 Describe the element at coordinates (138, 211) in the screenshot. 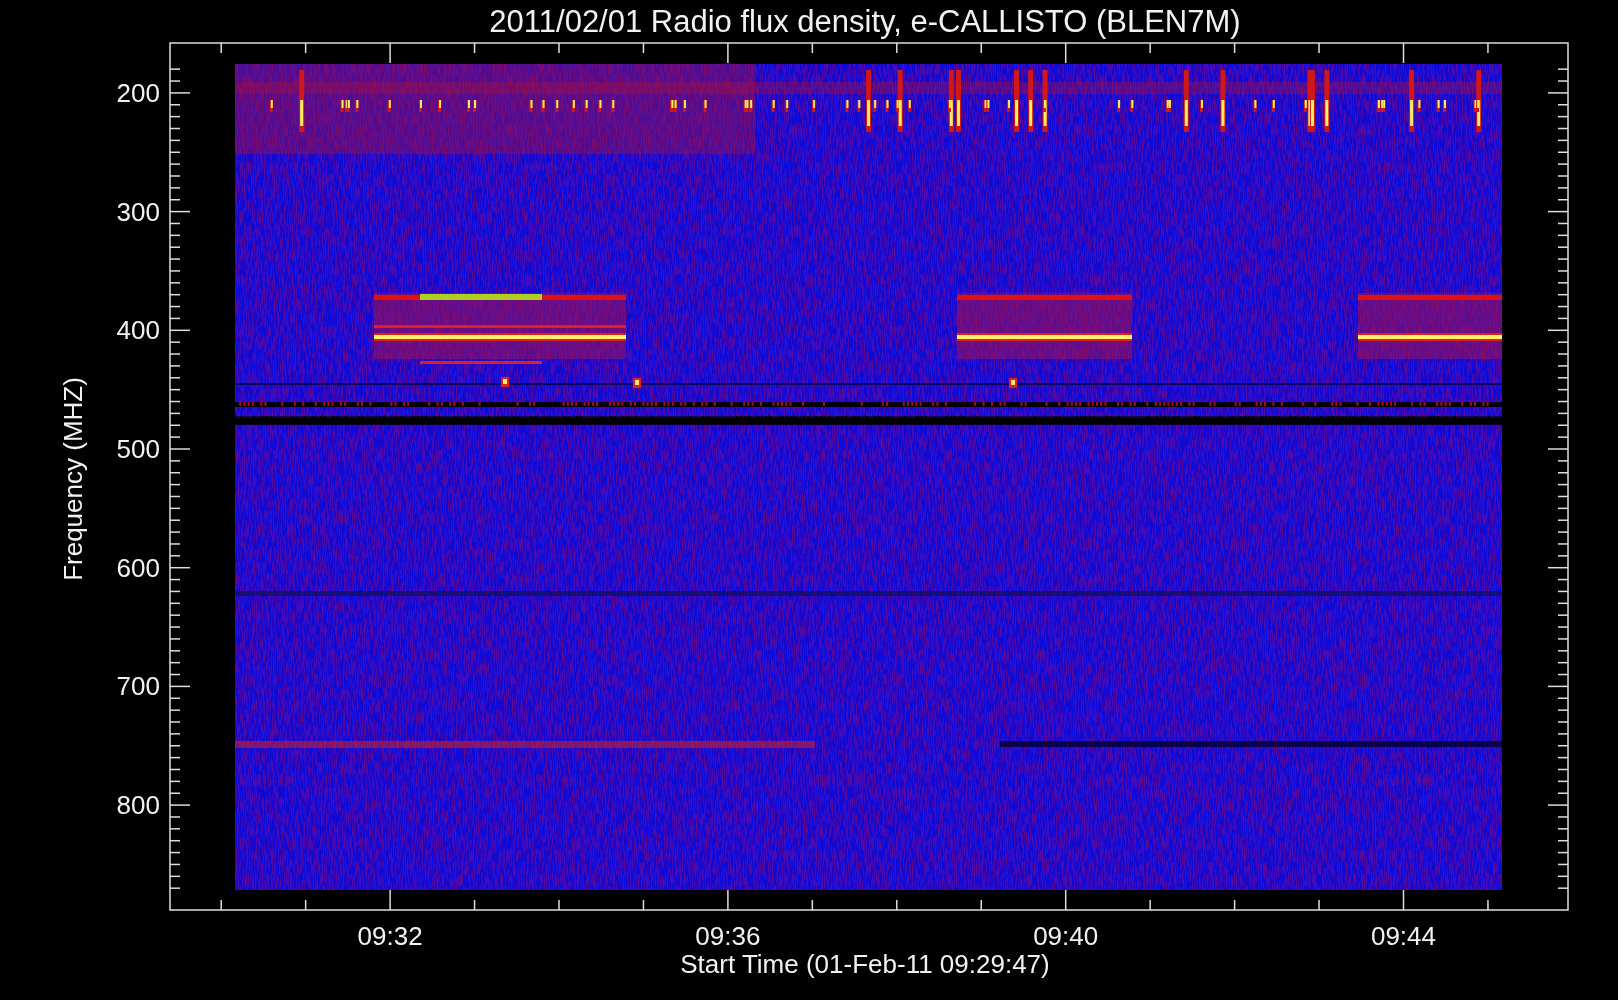

I see `tick-label: 300` at that location.